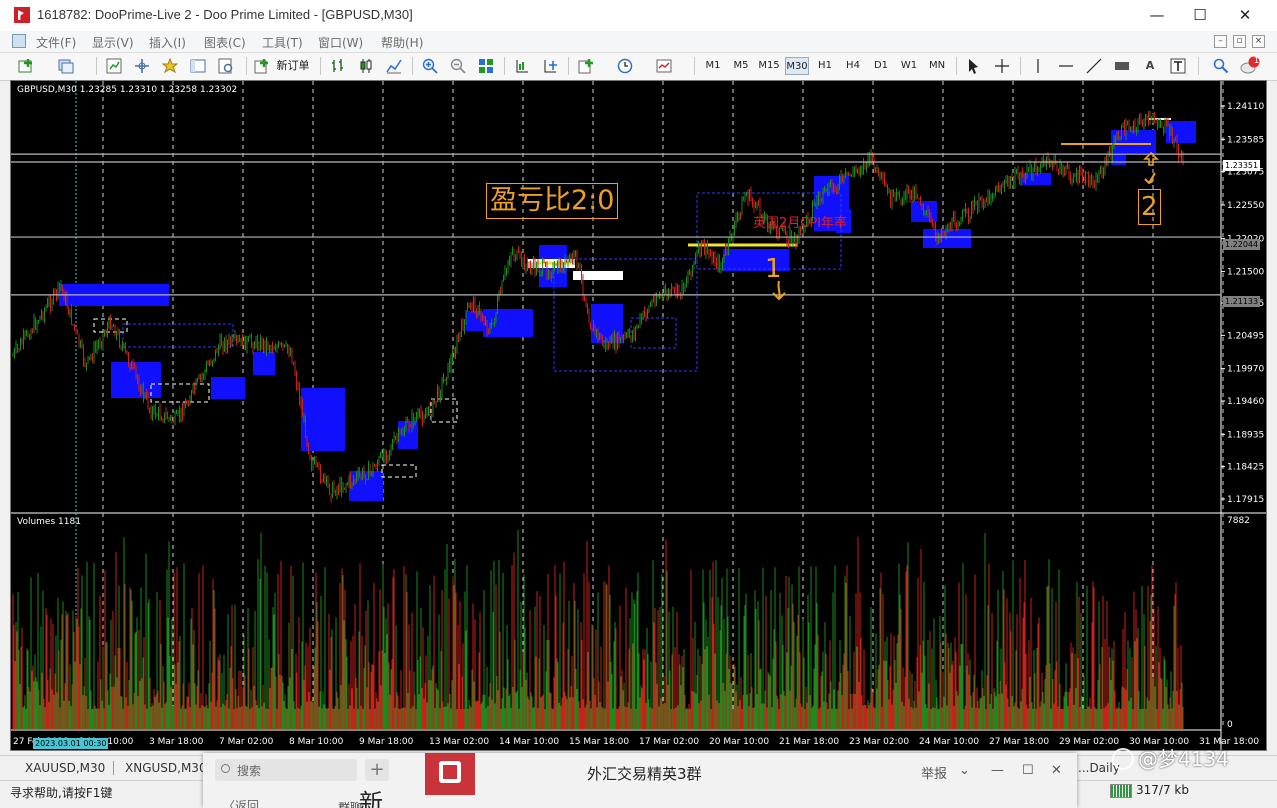 This screenshot has height=808, width=1277. I want to click on timeframe-h1: H1, so click(825, 66).